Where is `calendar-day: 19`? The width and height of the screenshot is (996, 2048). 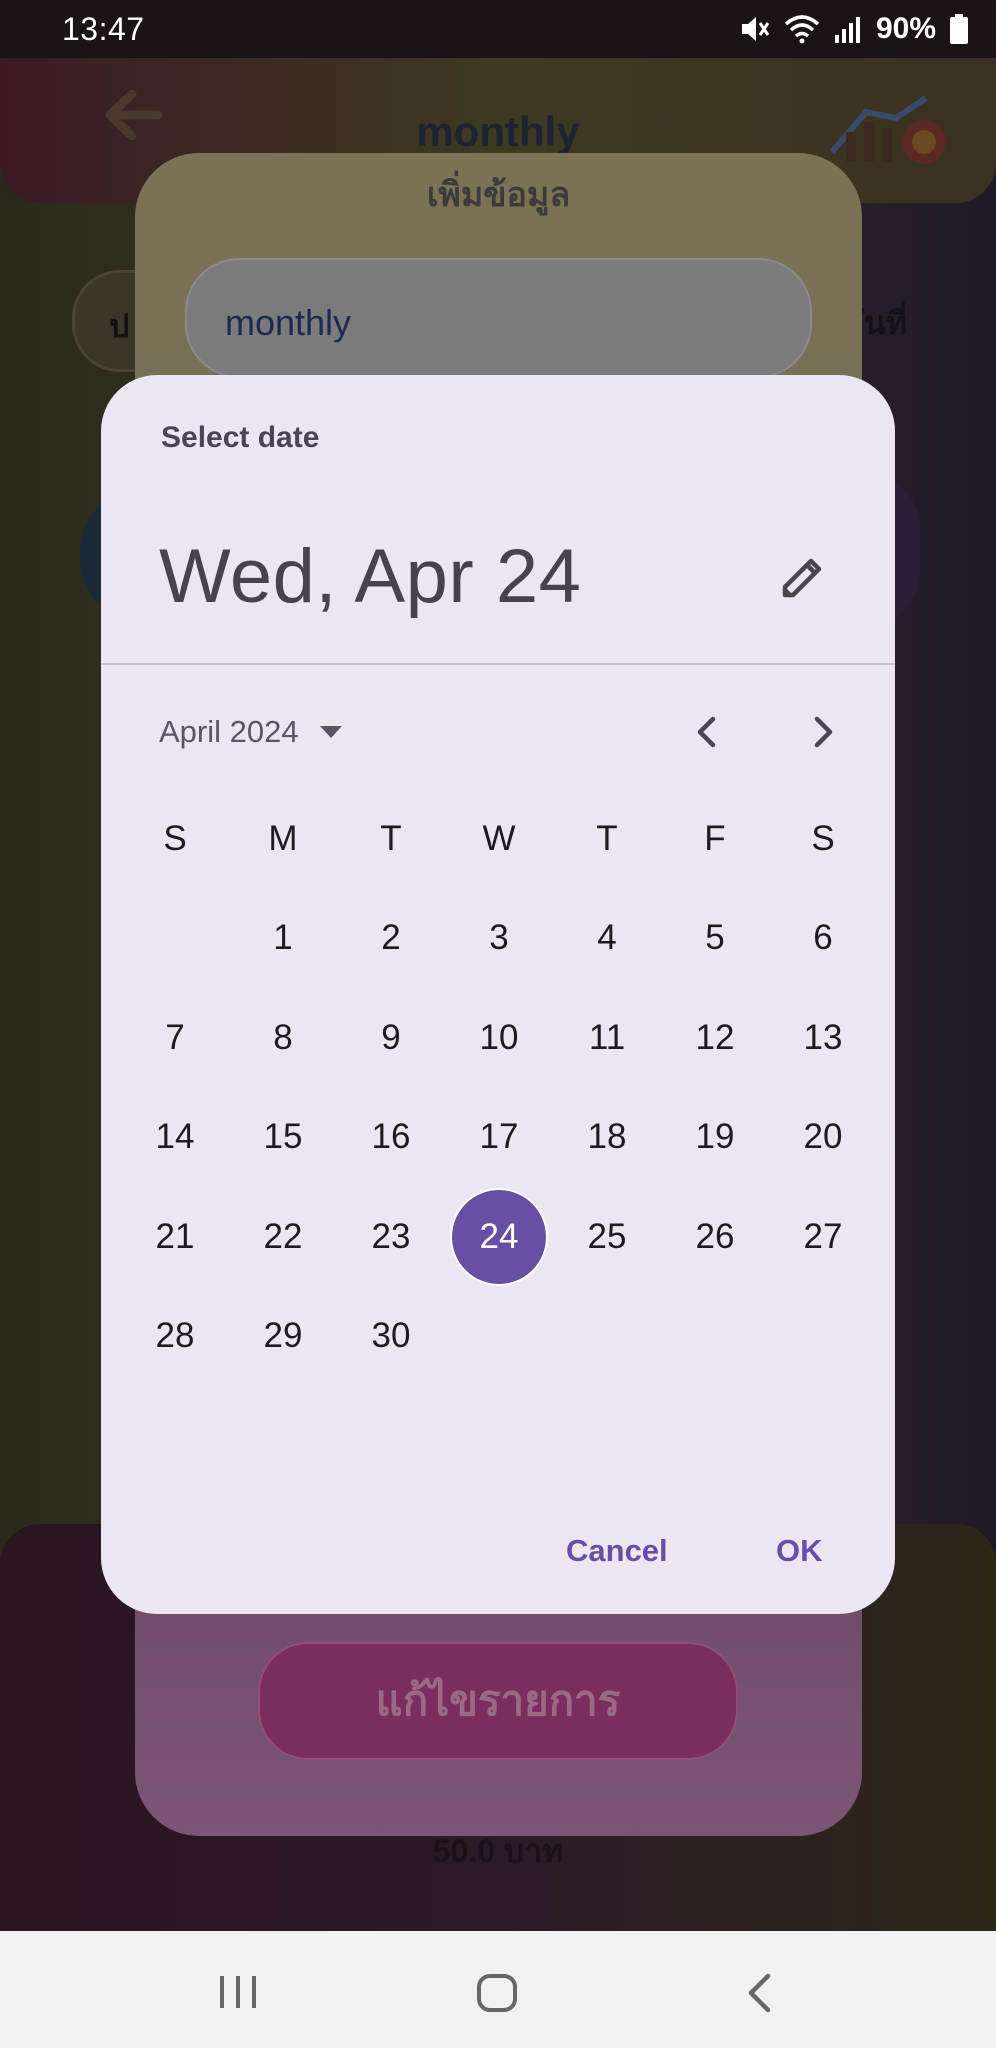 calendar-day: 19 is located at coordinates (715, 1137).